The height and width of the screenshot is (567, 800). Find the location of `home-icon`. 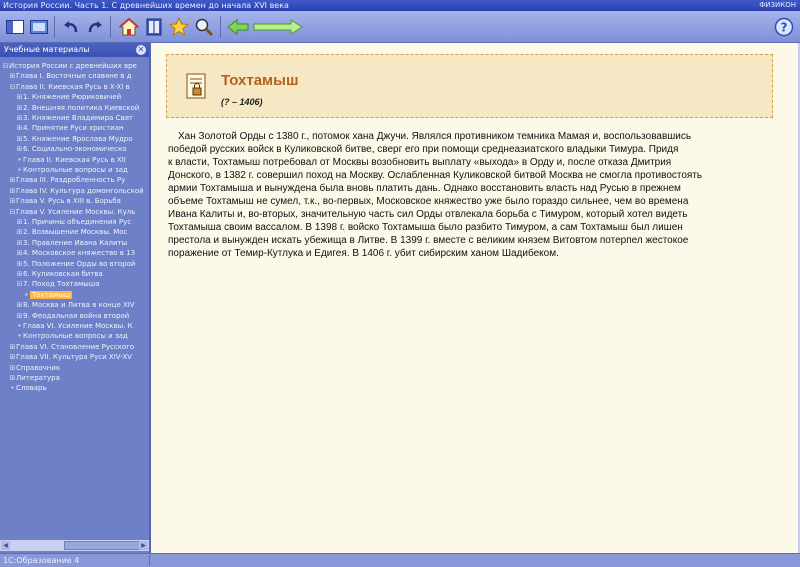

home-icon is located at coordinates (129, 27).